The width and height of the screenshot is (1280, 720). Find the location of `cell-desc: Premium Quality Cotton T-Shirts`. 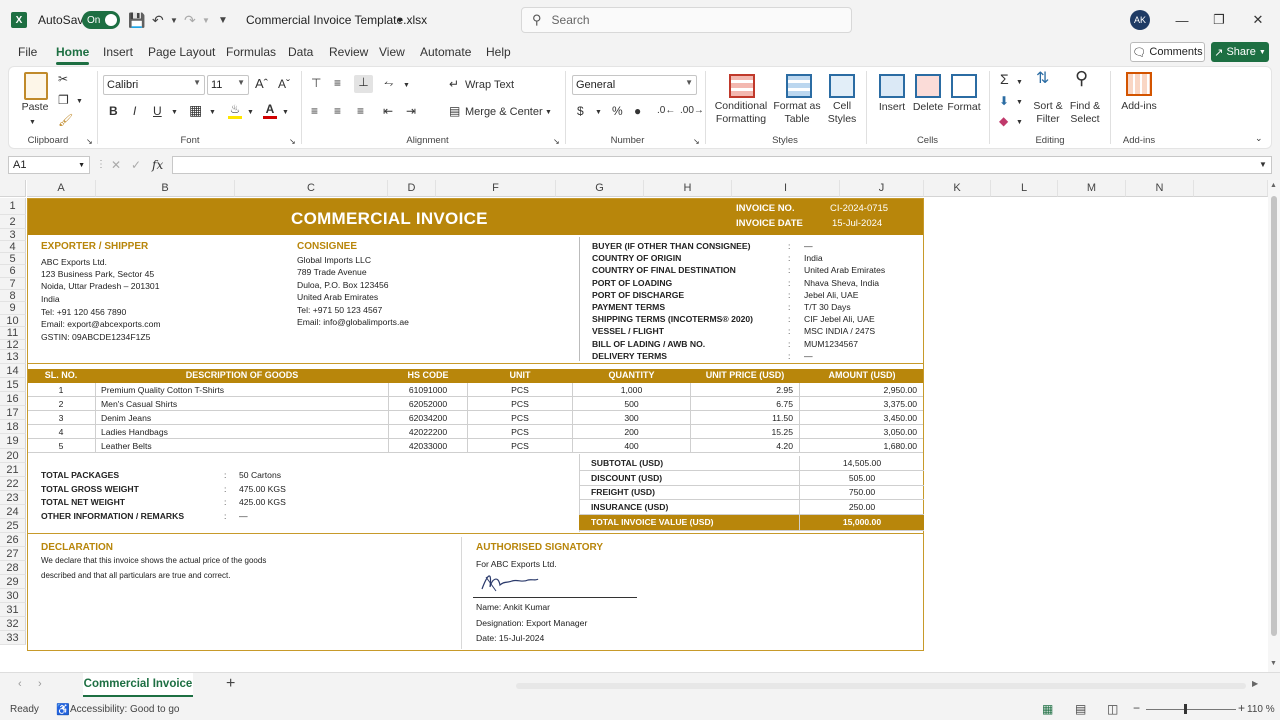

cell-desc: Premium Quality Cotton T-Shirts is located at coordinates (241, 390).